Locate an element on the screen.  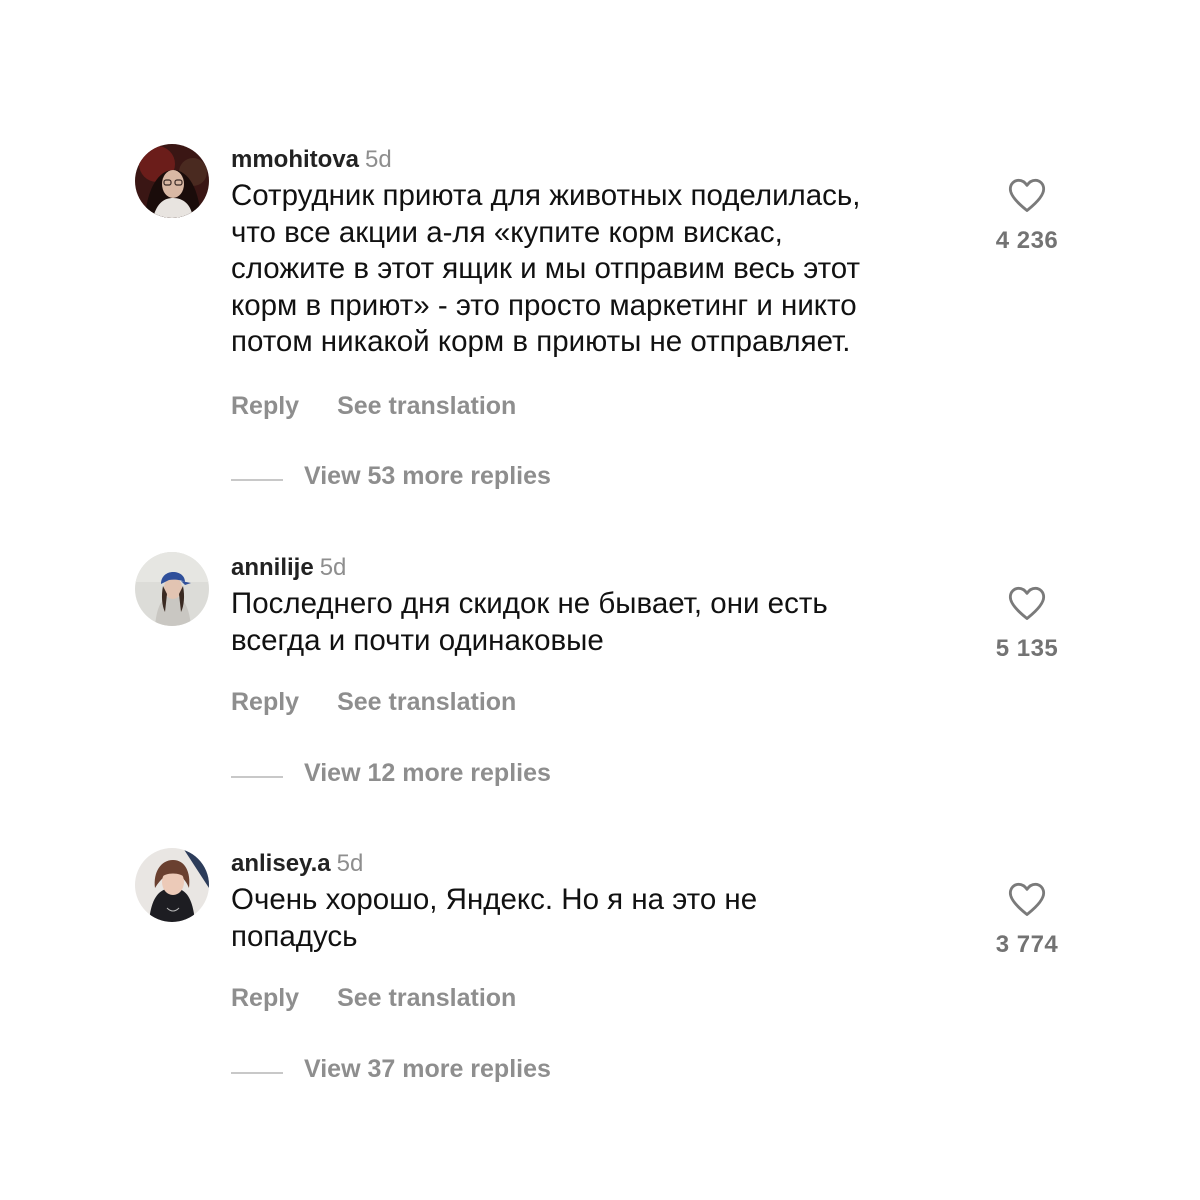
like-count: 4 236 is located at coordinates (1027, 240).